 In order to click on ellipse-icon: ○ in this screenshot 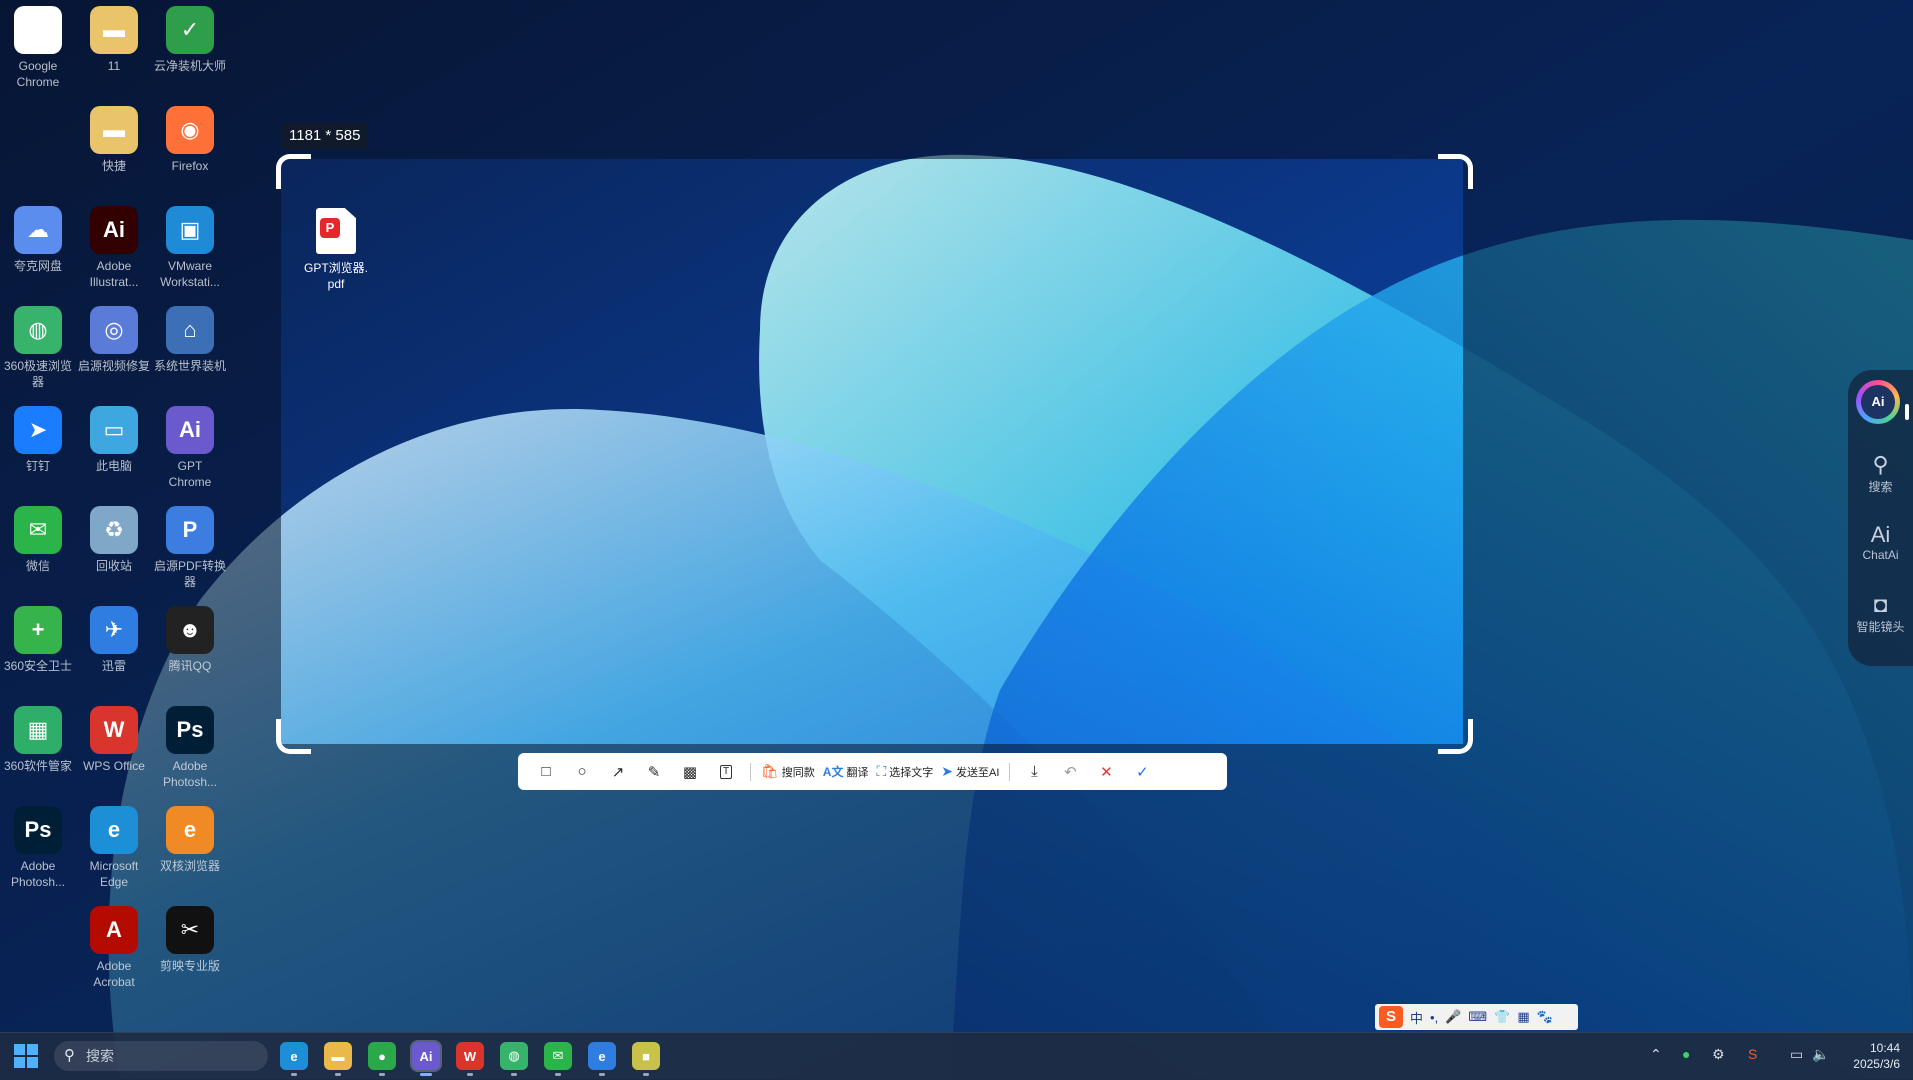, I will do `click(582, 771)`.